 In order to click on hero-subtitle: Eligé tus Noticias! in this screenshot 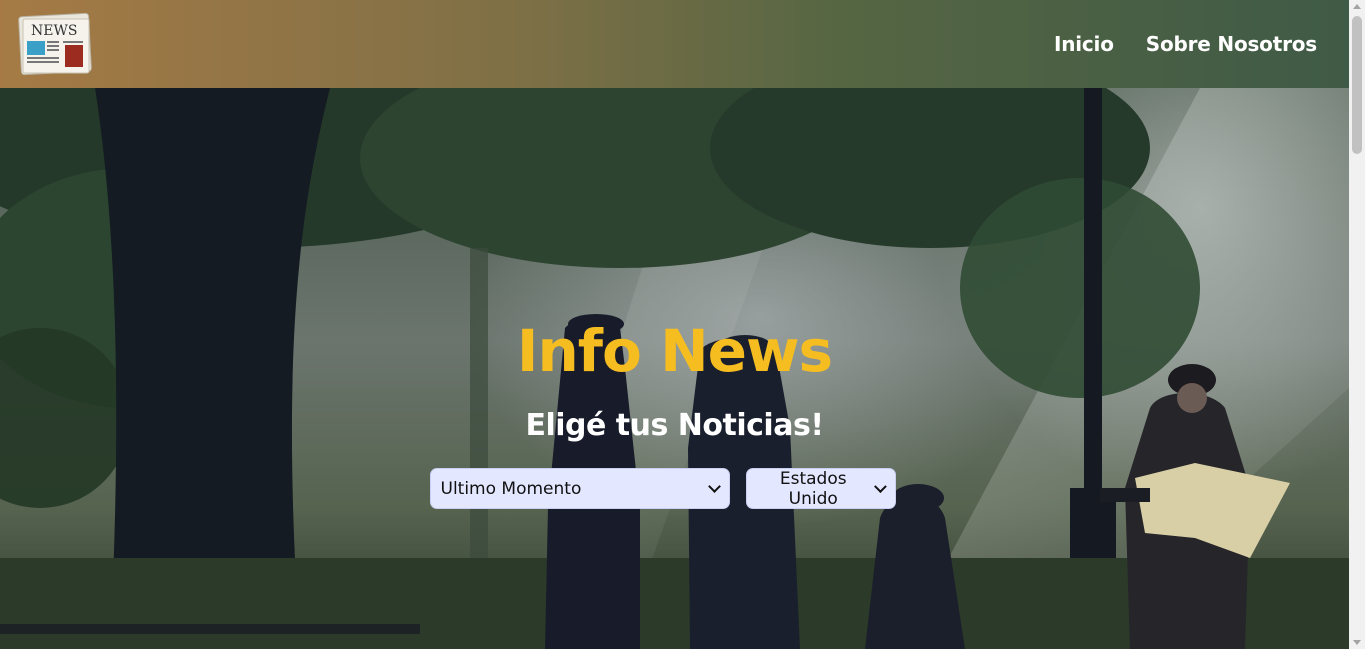, I will do `click(674, 425)`.